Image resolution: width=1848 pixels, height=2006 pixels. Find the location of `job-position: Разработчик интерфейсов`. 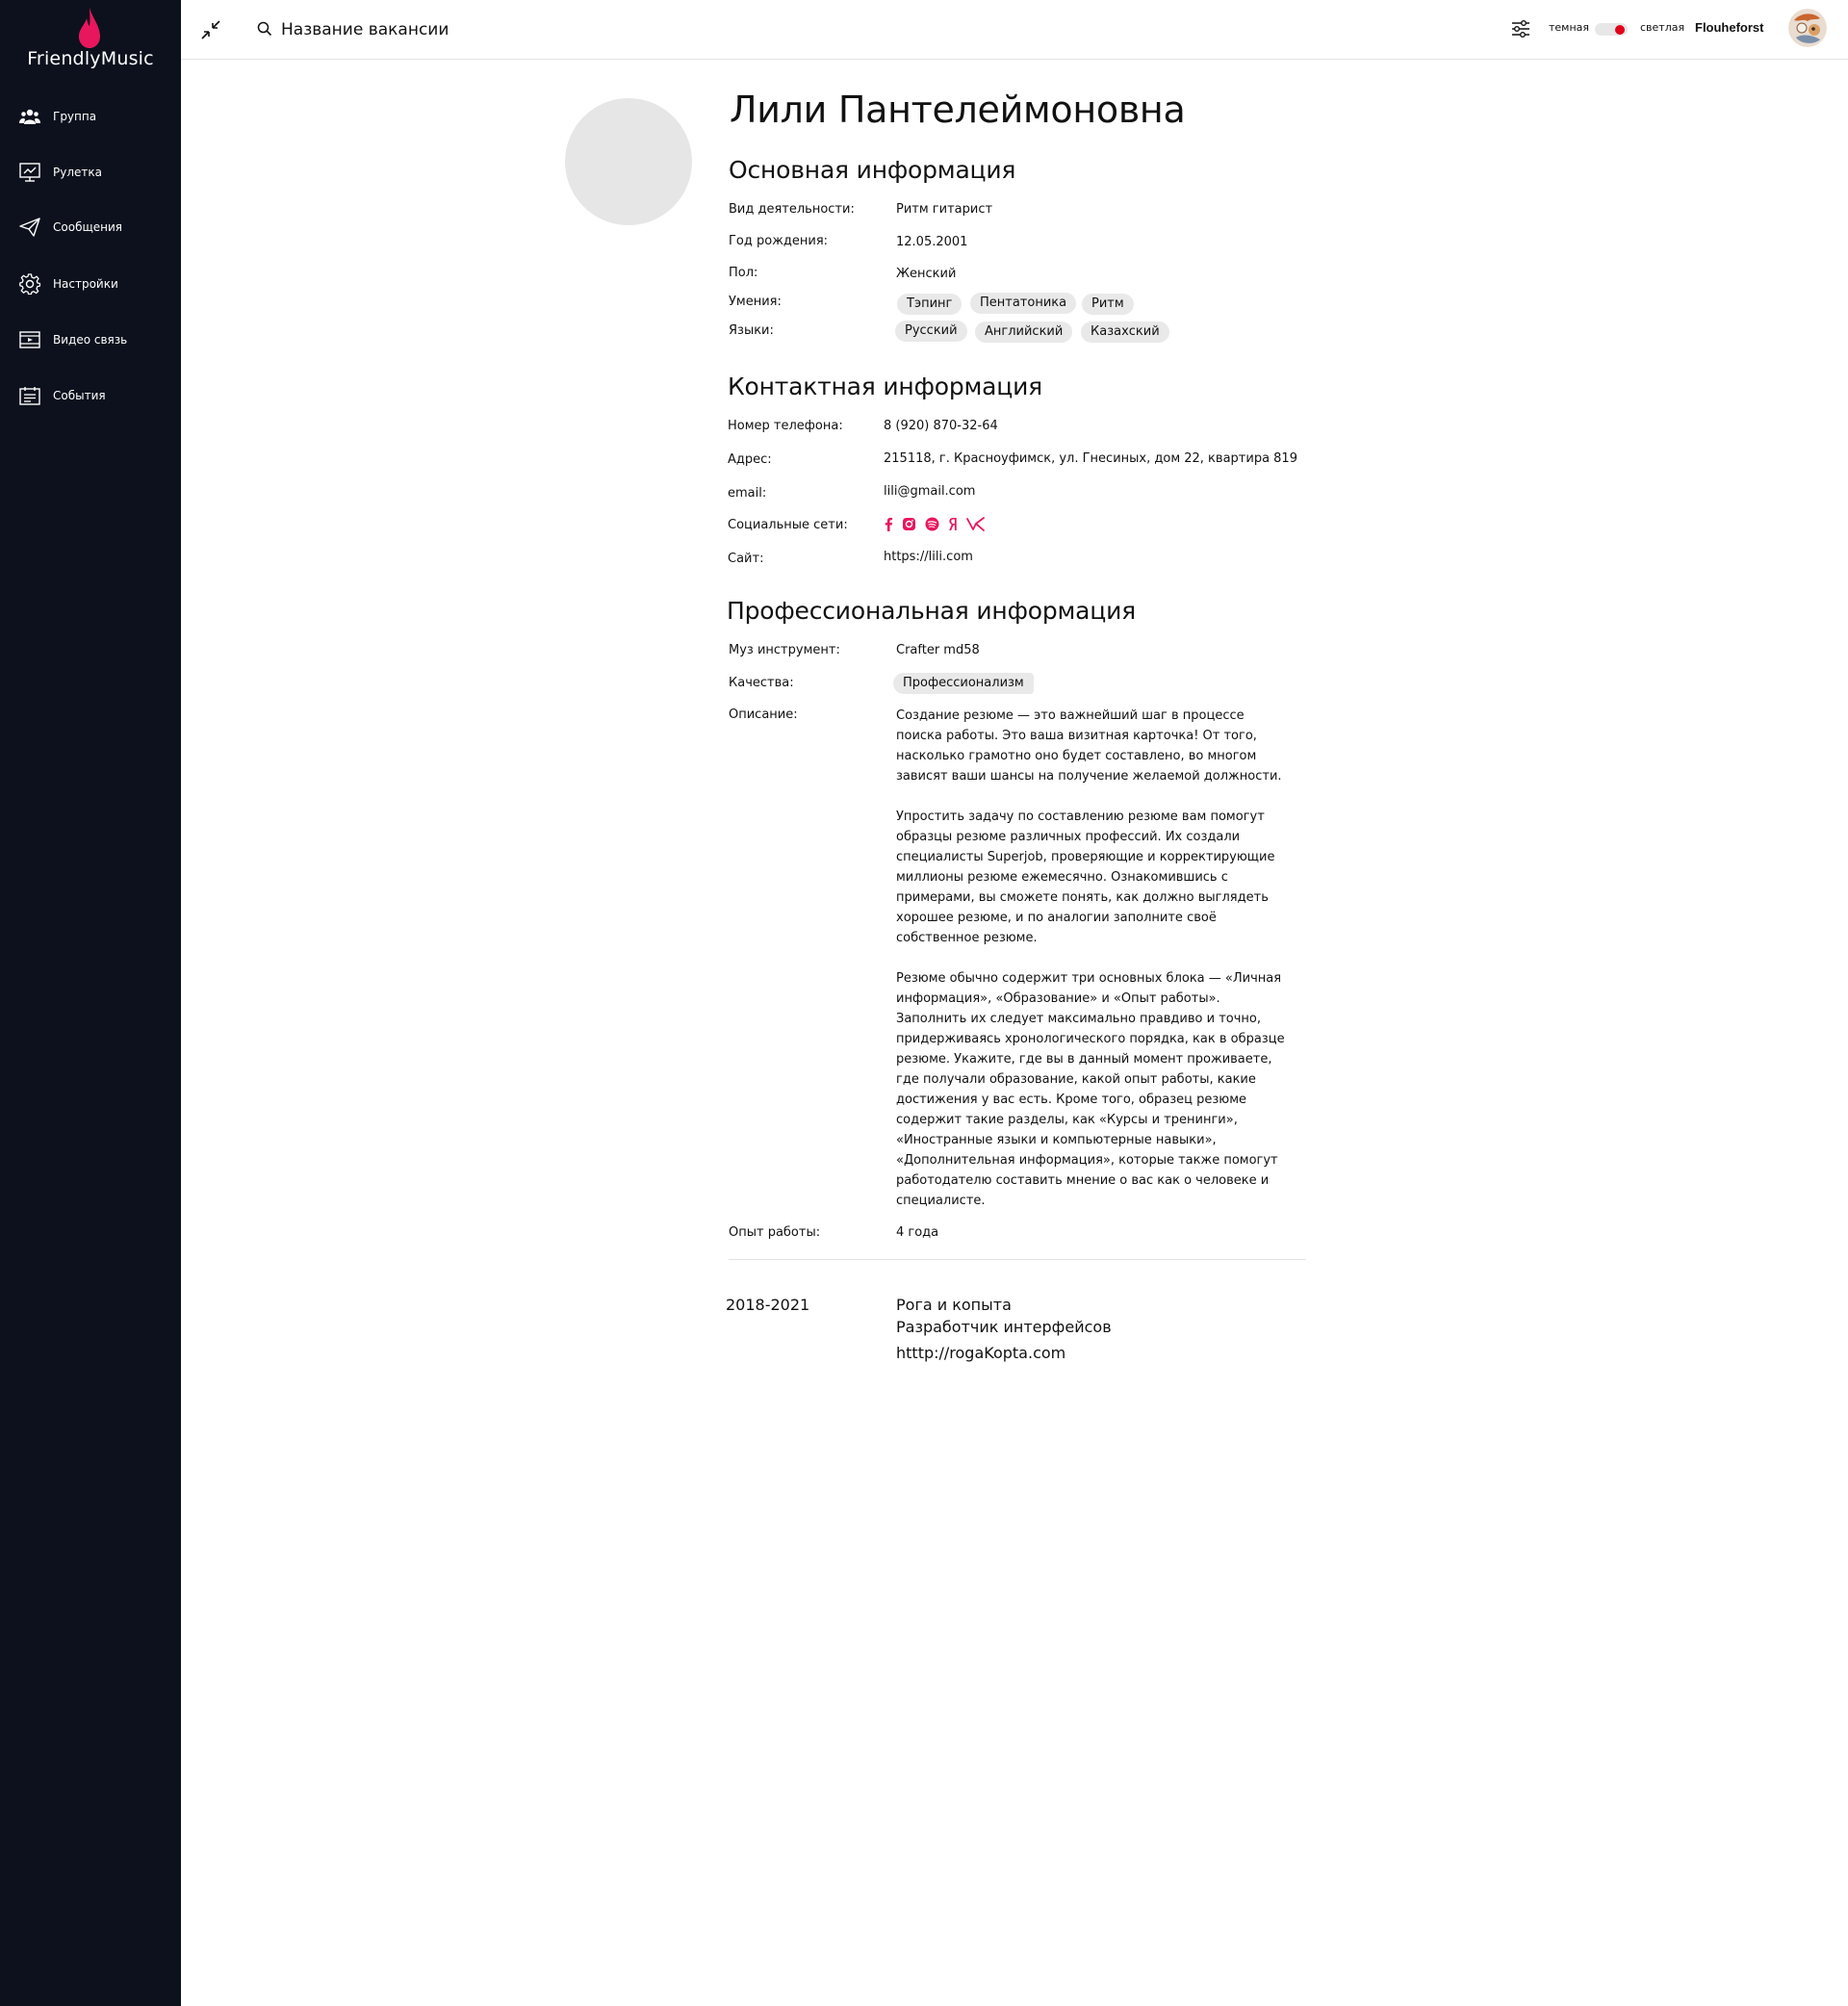

job-position: Разработчик интерфейсов is located at coordinates (1004, 1327).